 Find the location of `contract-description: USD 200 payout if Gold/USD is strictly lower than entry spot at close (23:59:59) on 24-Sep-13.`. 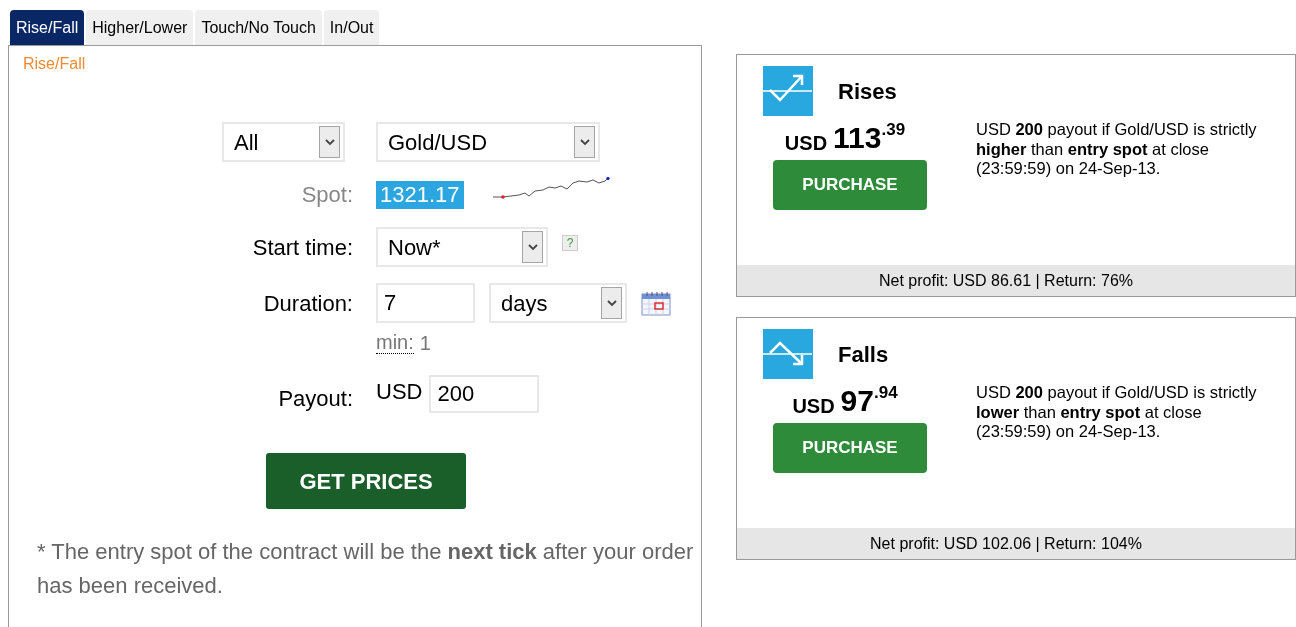

contract-description: USD 200 payout if Gold/USD is strictly lower than entry spot at close (23:59:59) on 24-Sep-13. is located at coordinates (1117, 412).